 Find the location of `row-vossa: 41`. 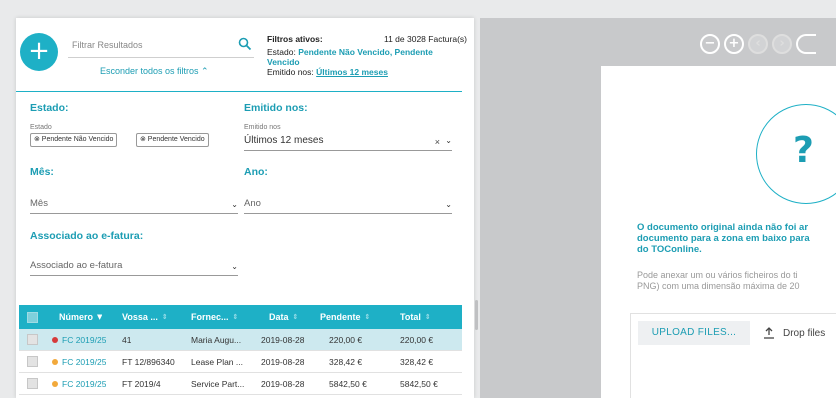

row-vossa: 41 is located at coordinates (127, 339).